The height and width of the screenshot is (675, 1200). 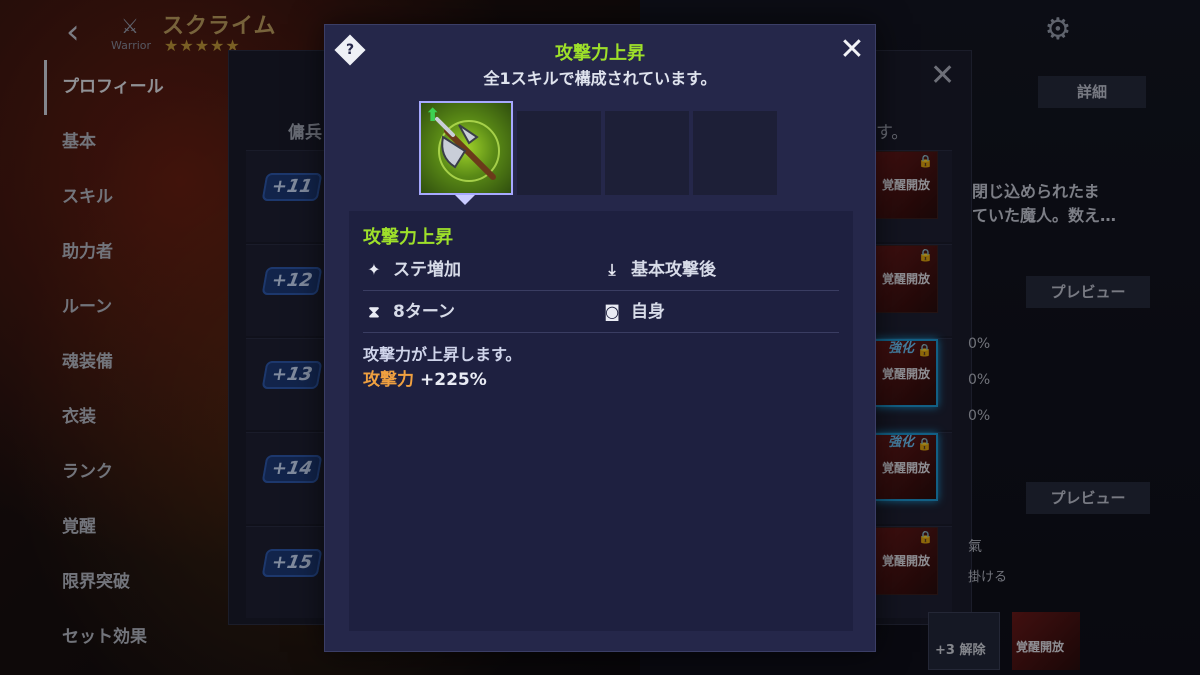 I want to click on effect-value: +225%, so click(x=453, y=380).